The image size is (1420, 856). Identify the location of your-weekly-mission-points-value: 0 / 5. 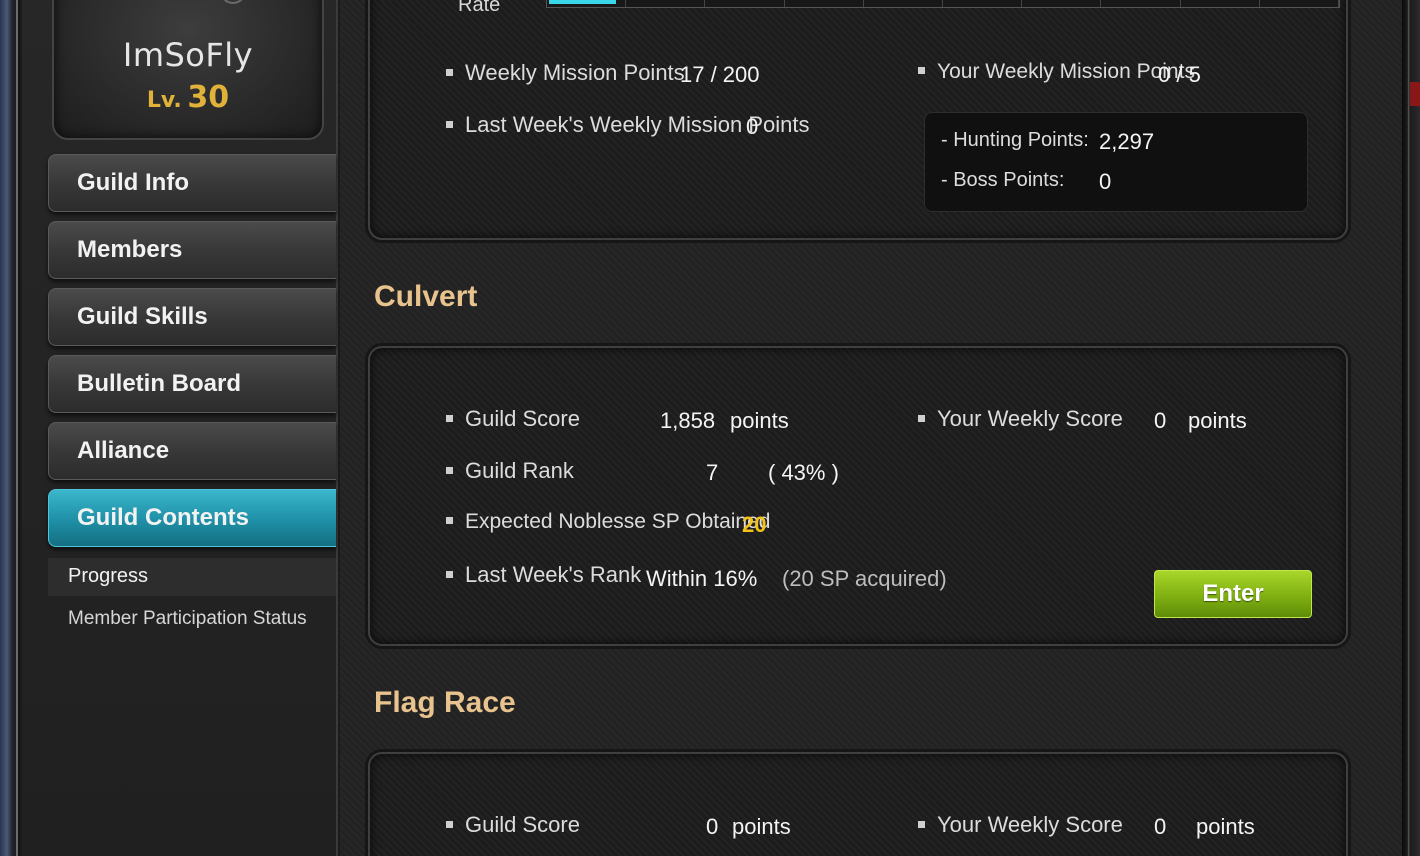
(1179, 74).